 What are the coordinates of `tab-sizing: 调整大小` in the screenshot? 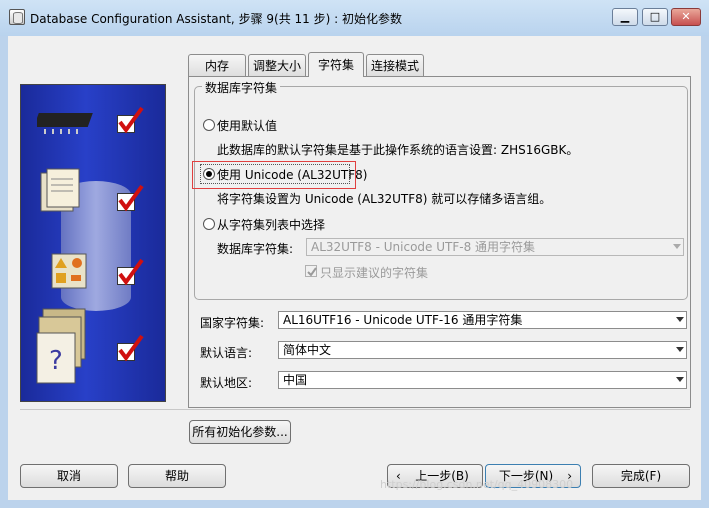 It's located at (277, 65).